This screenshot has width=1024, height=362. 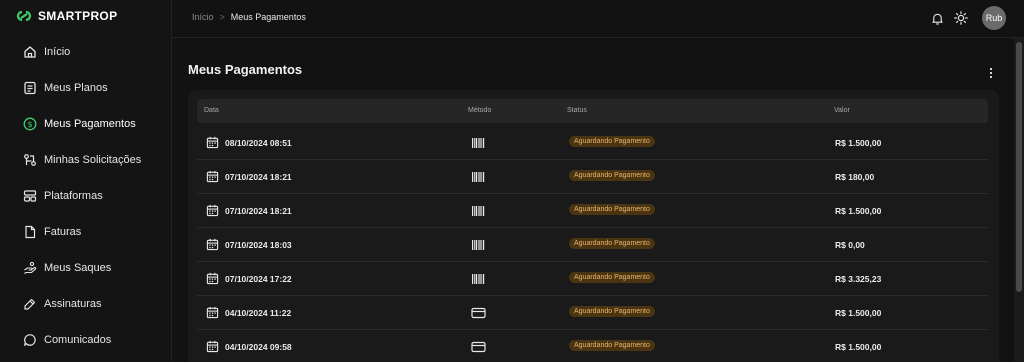 I want to click on sidebar-item-label: Minhas Solicitações, so click(x=93, y=160).